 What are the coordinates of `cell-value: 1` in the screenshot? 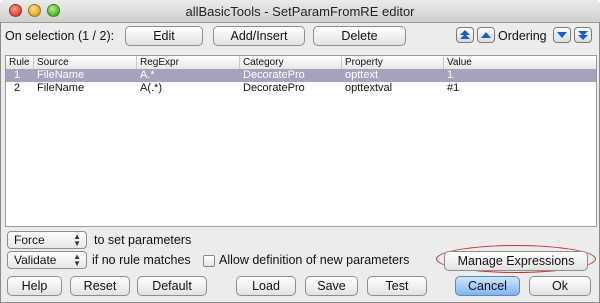 It's located at (450, 75).